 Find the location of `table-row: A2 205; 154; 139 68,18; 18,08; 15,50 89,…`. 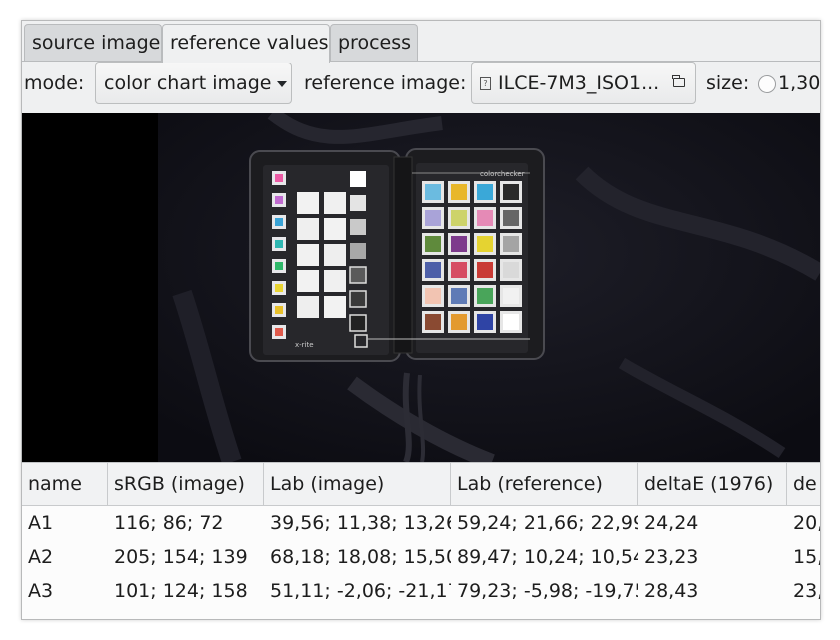

table-row: A2 205; 154; 139 68,18; 18,08; 15,50 89,… is located at coordinates (421, 557).